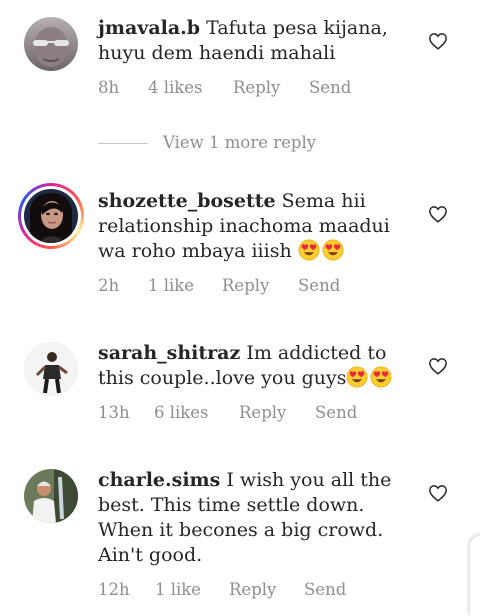 The image size is (480, 616). I want to click on comment-time: 8h, so click(109, 87).